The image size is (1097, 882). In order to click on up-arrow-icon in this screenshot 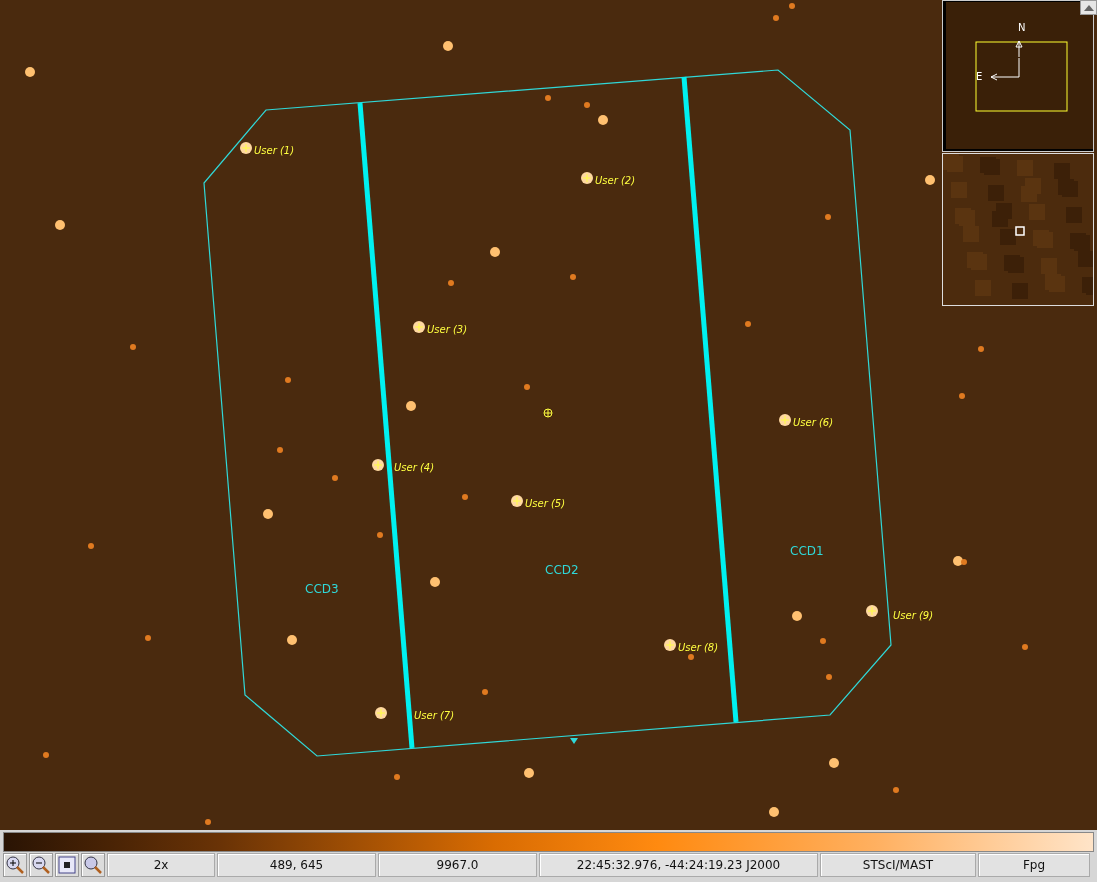, I will do `click(1088, 7)`.